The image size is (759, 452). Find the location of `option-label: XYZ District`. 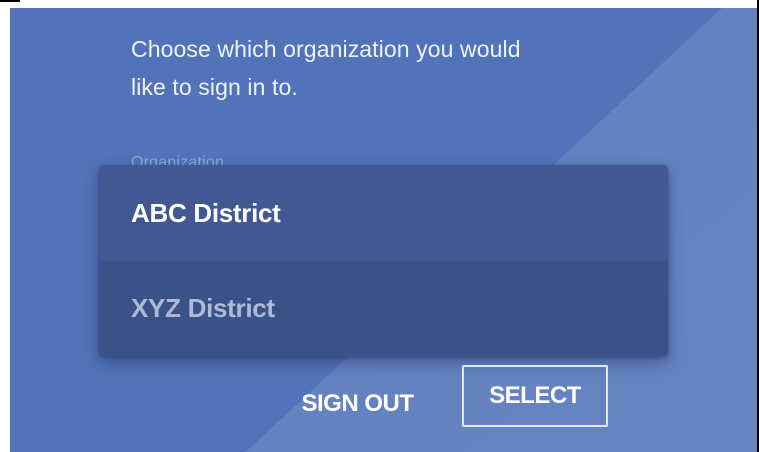

option-label: XYZ District is located at coordinates (203, 308).